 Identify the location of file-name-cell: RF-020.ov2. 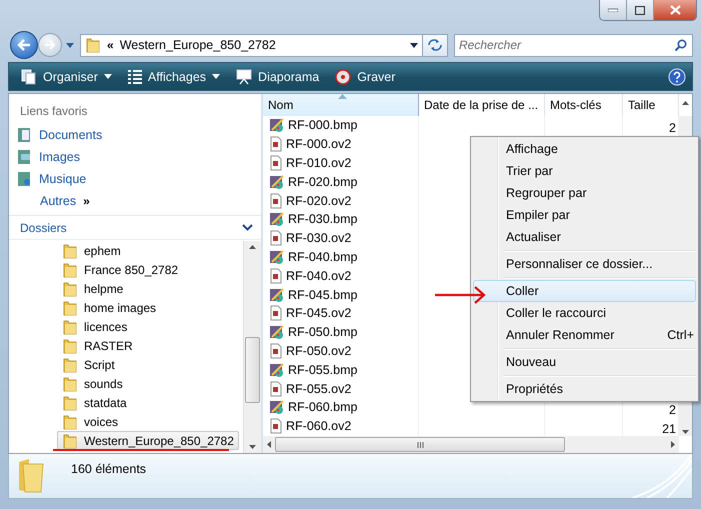
(341, 200).